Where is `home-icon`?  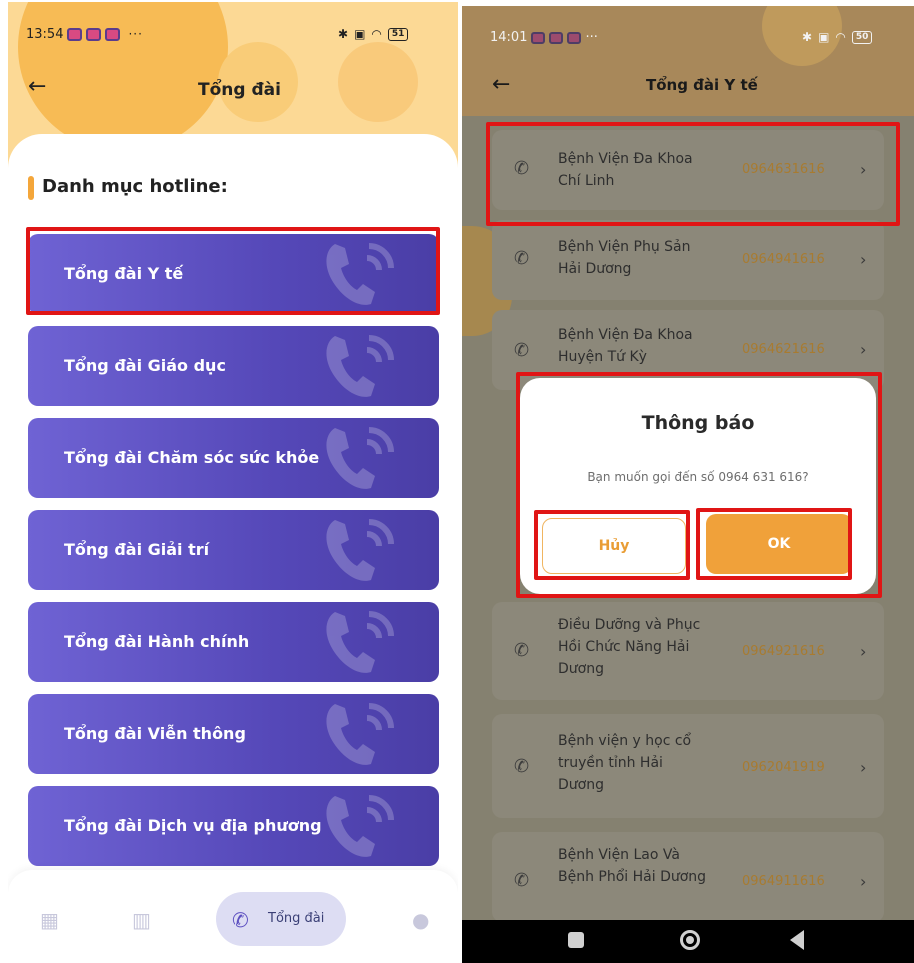
home-icon is located at coordinates (690, 940).